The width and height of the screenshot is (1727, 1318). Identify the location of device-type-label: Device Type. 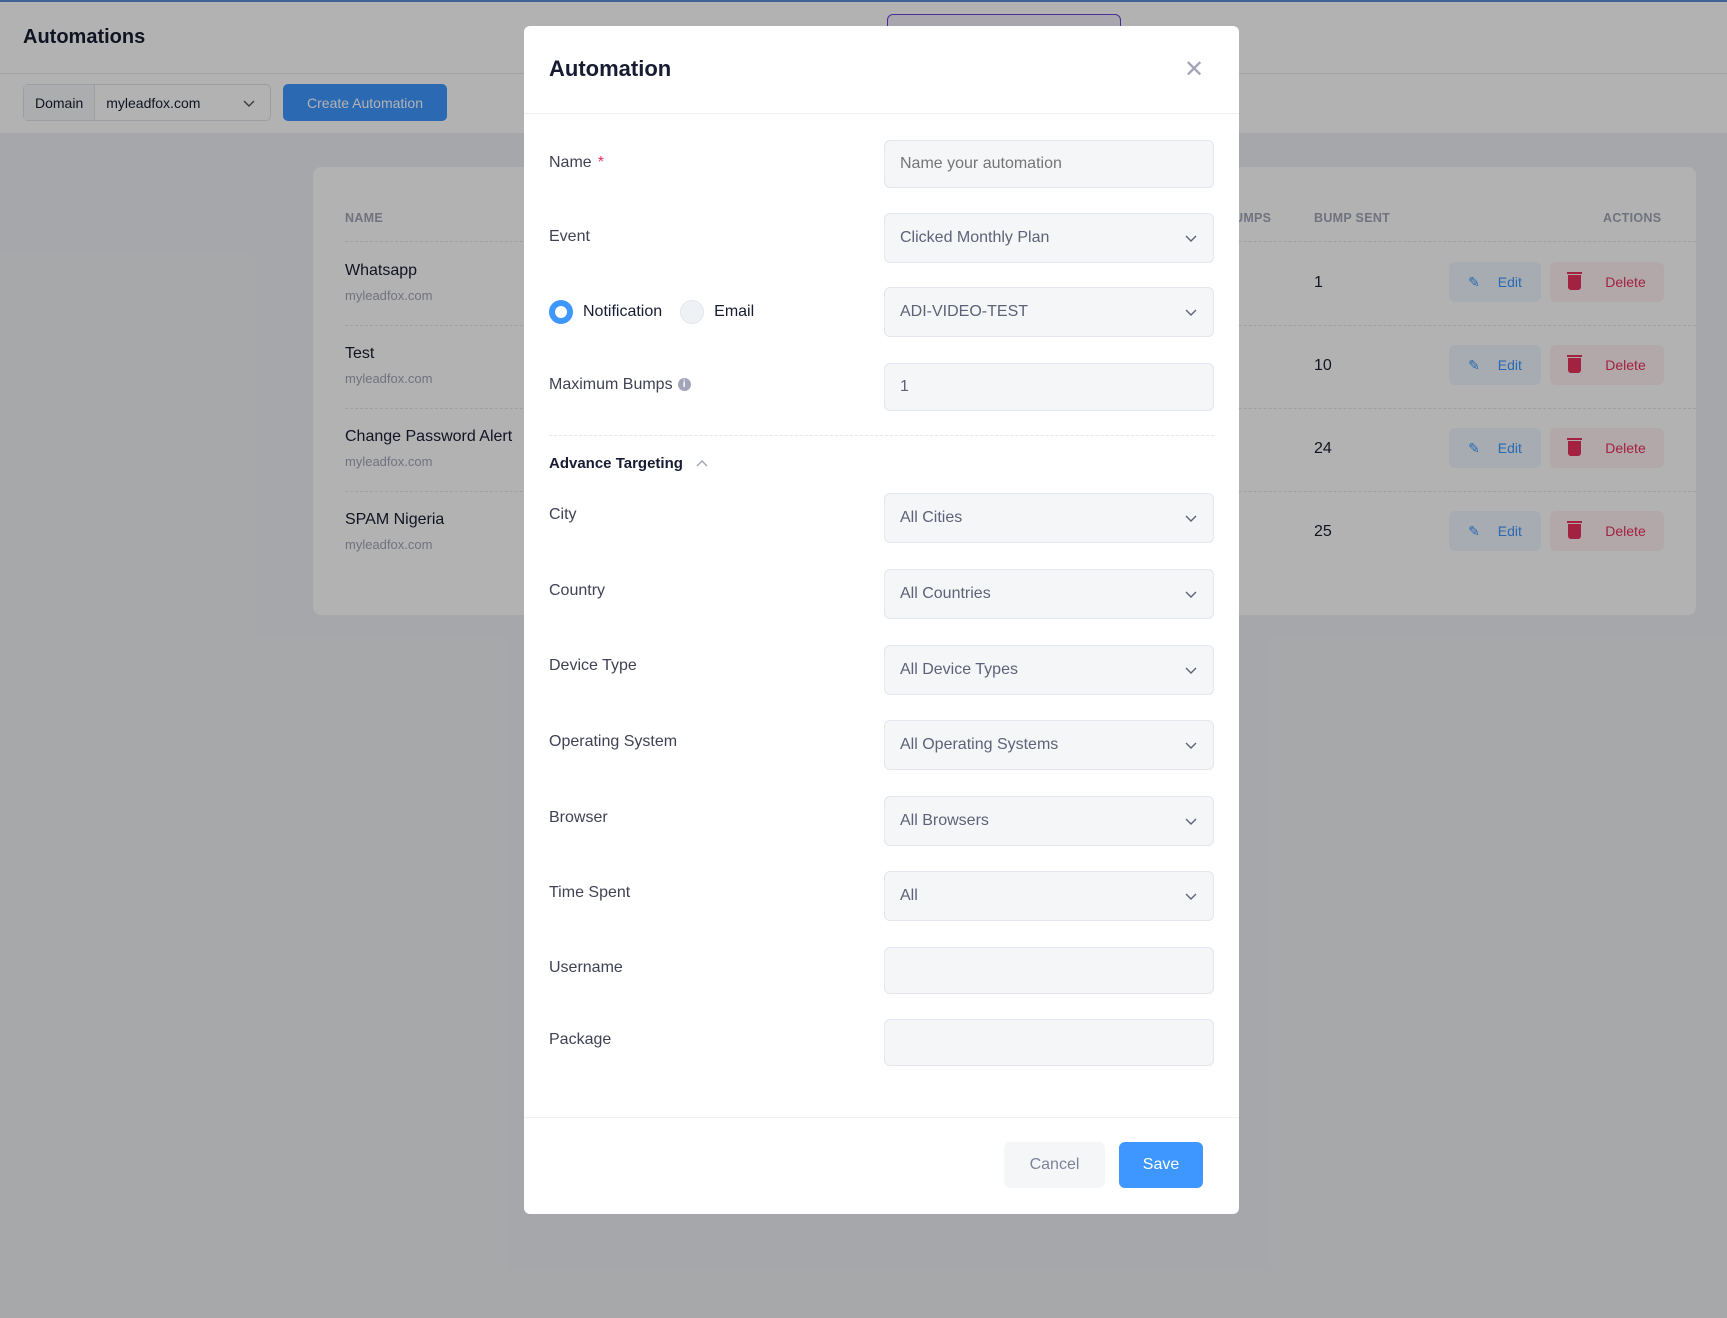
(593, 665).